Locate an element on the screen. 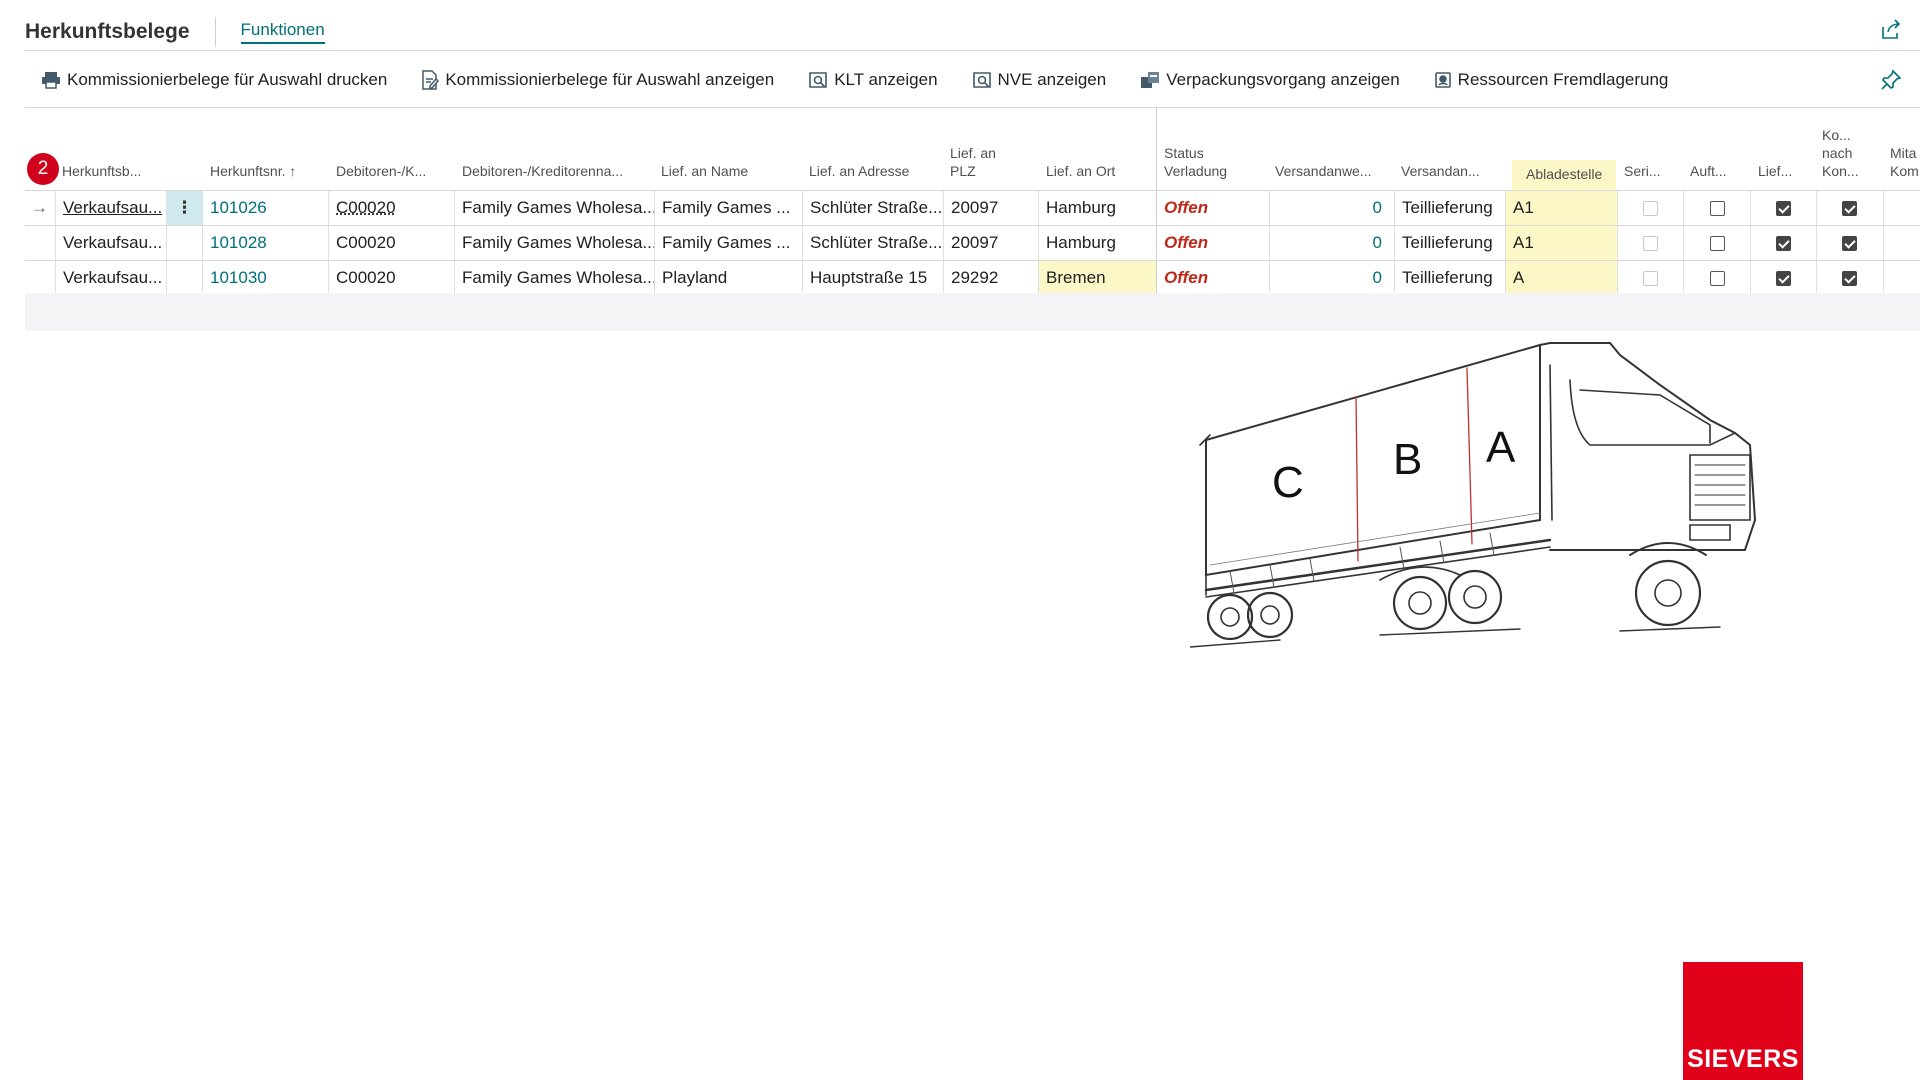 The image size is (1920, 1080). printer-icon is located at coordinates (51, 80).